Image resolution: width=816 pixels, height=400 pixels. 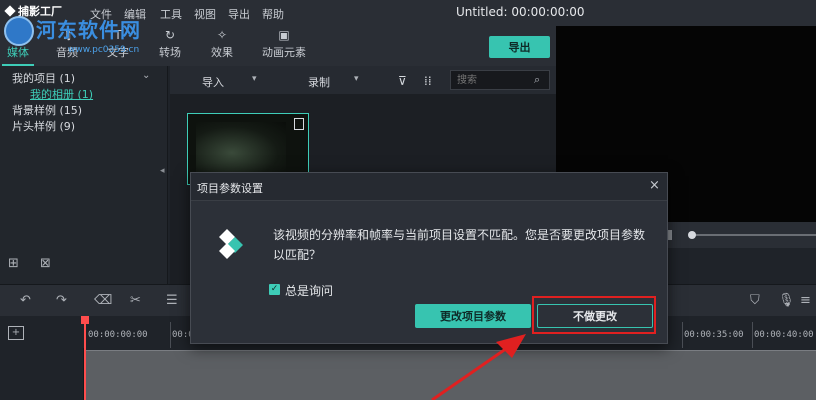 What do you see at coordinates (172, 300) in the screenshot?
I see `adjust-icon: ☰` at bounding box center [172, 300].